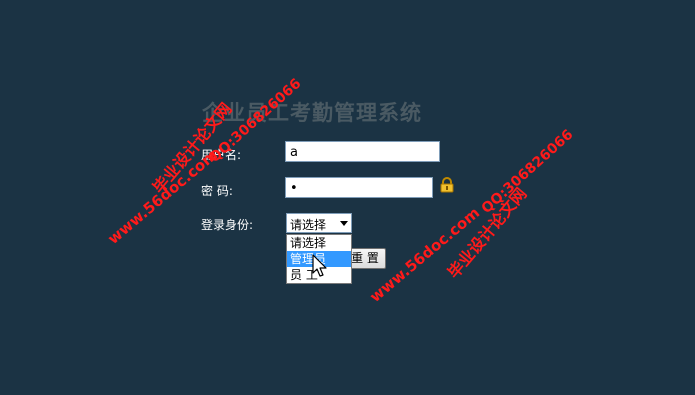  I want to click on username-input: a, so click(362, 151).